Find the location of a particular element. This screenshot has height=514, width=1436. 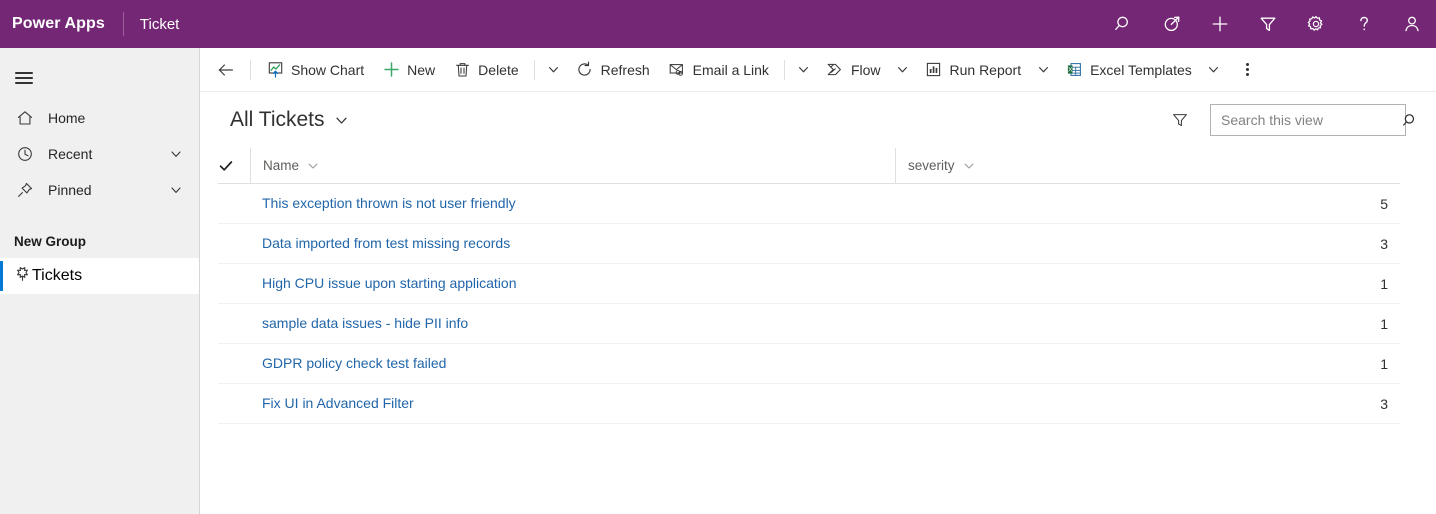

sidebar-item-label: Recent is located at coordinates (70, 154).